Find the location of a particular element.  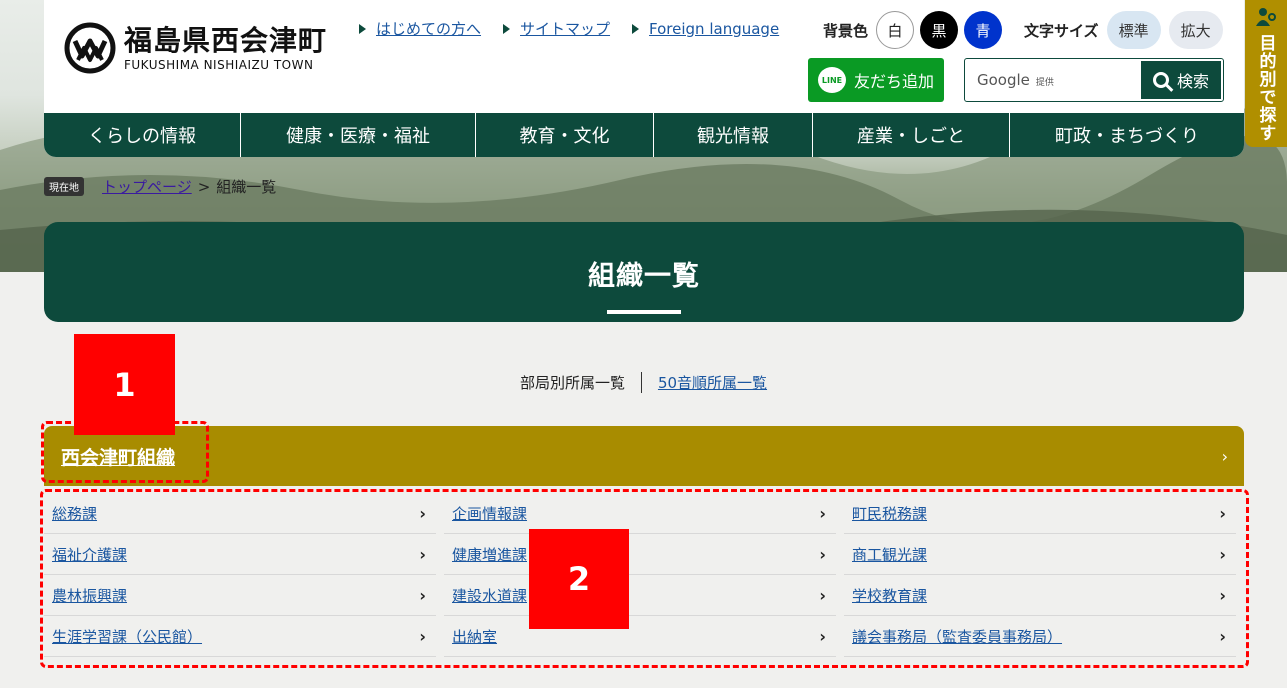

link-foreign-language: Foreign language is located at coordinates (705, 28).